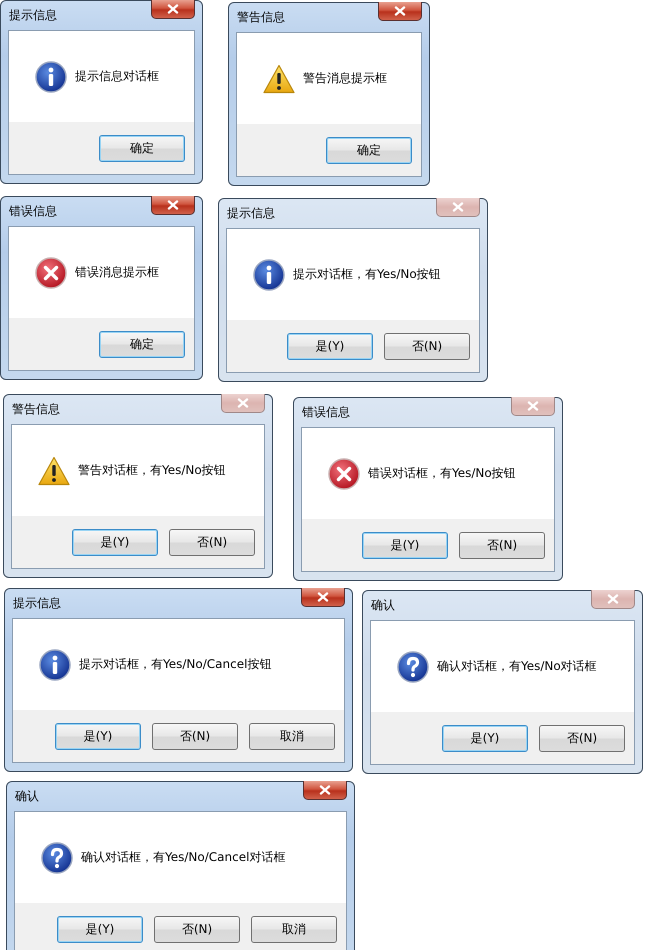 The height and width of the screenshot is (950, 650). What do you see at coordinates (367, 274) in the screenshot?
I see `dialog-message: 提示对话框，有Yes/No按钮` at bounding box center [367, 274].